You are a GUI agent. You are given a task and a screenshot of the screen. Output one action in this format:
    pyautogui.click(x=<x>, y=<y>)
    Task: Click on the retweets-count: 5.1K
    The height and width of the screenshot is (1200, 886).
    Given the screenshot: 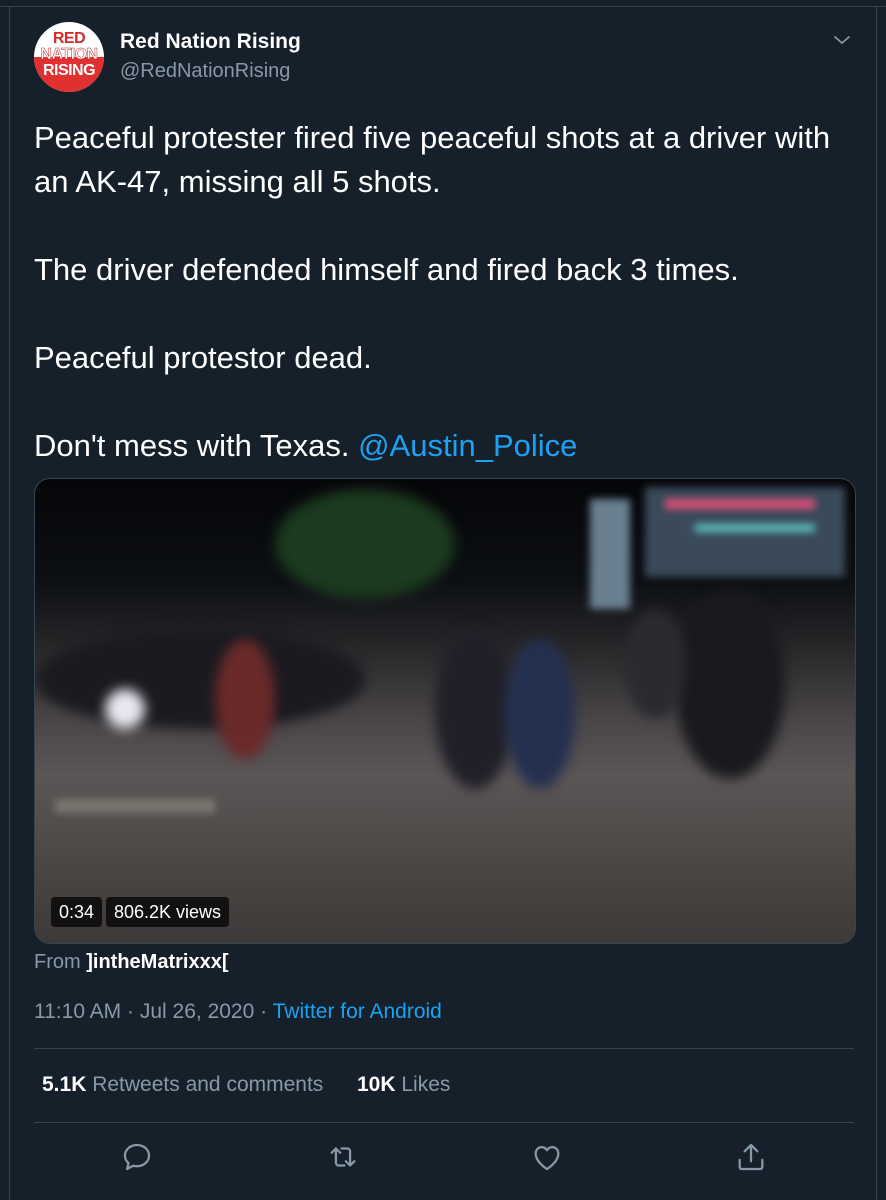 What is the action you would take?
    pyautogui.click(x=64, y=1084)
    